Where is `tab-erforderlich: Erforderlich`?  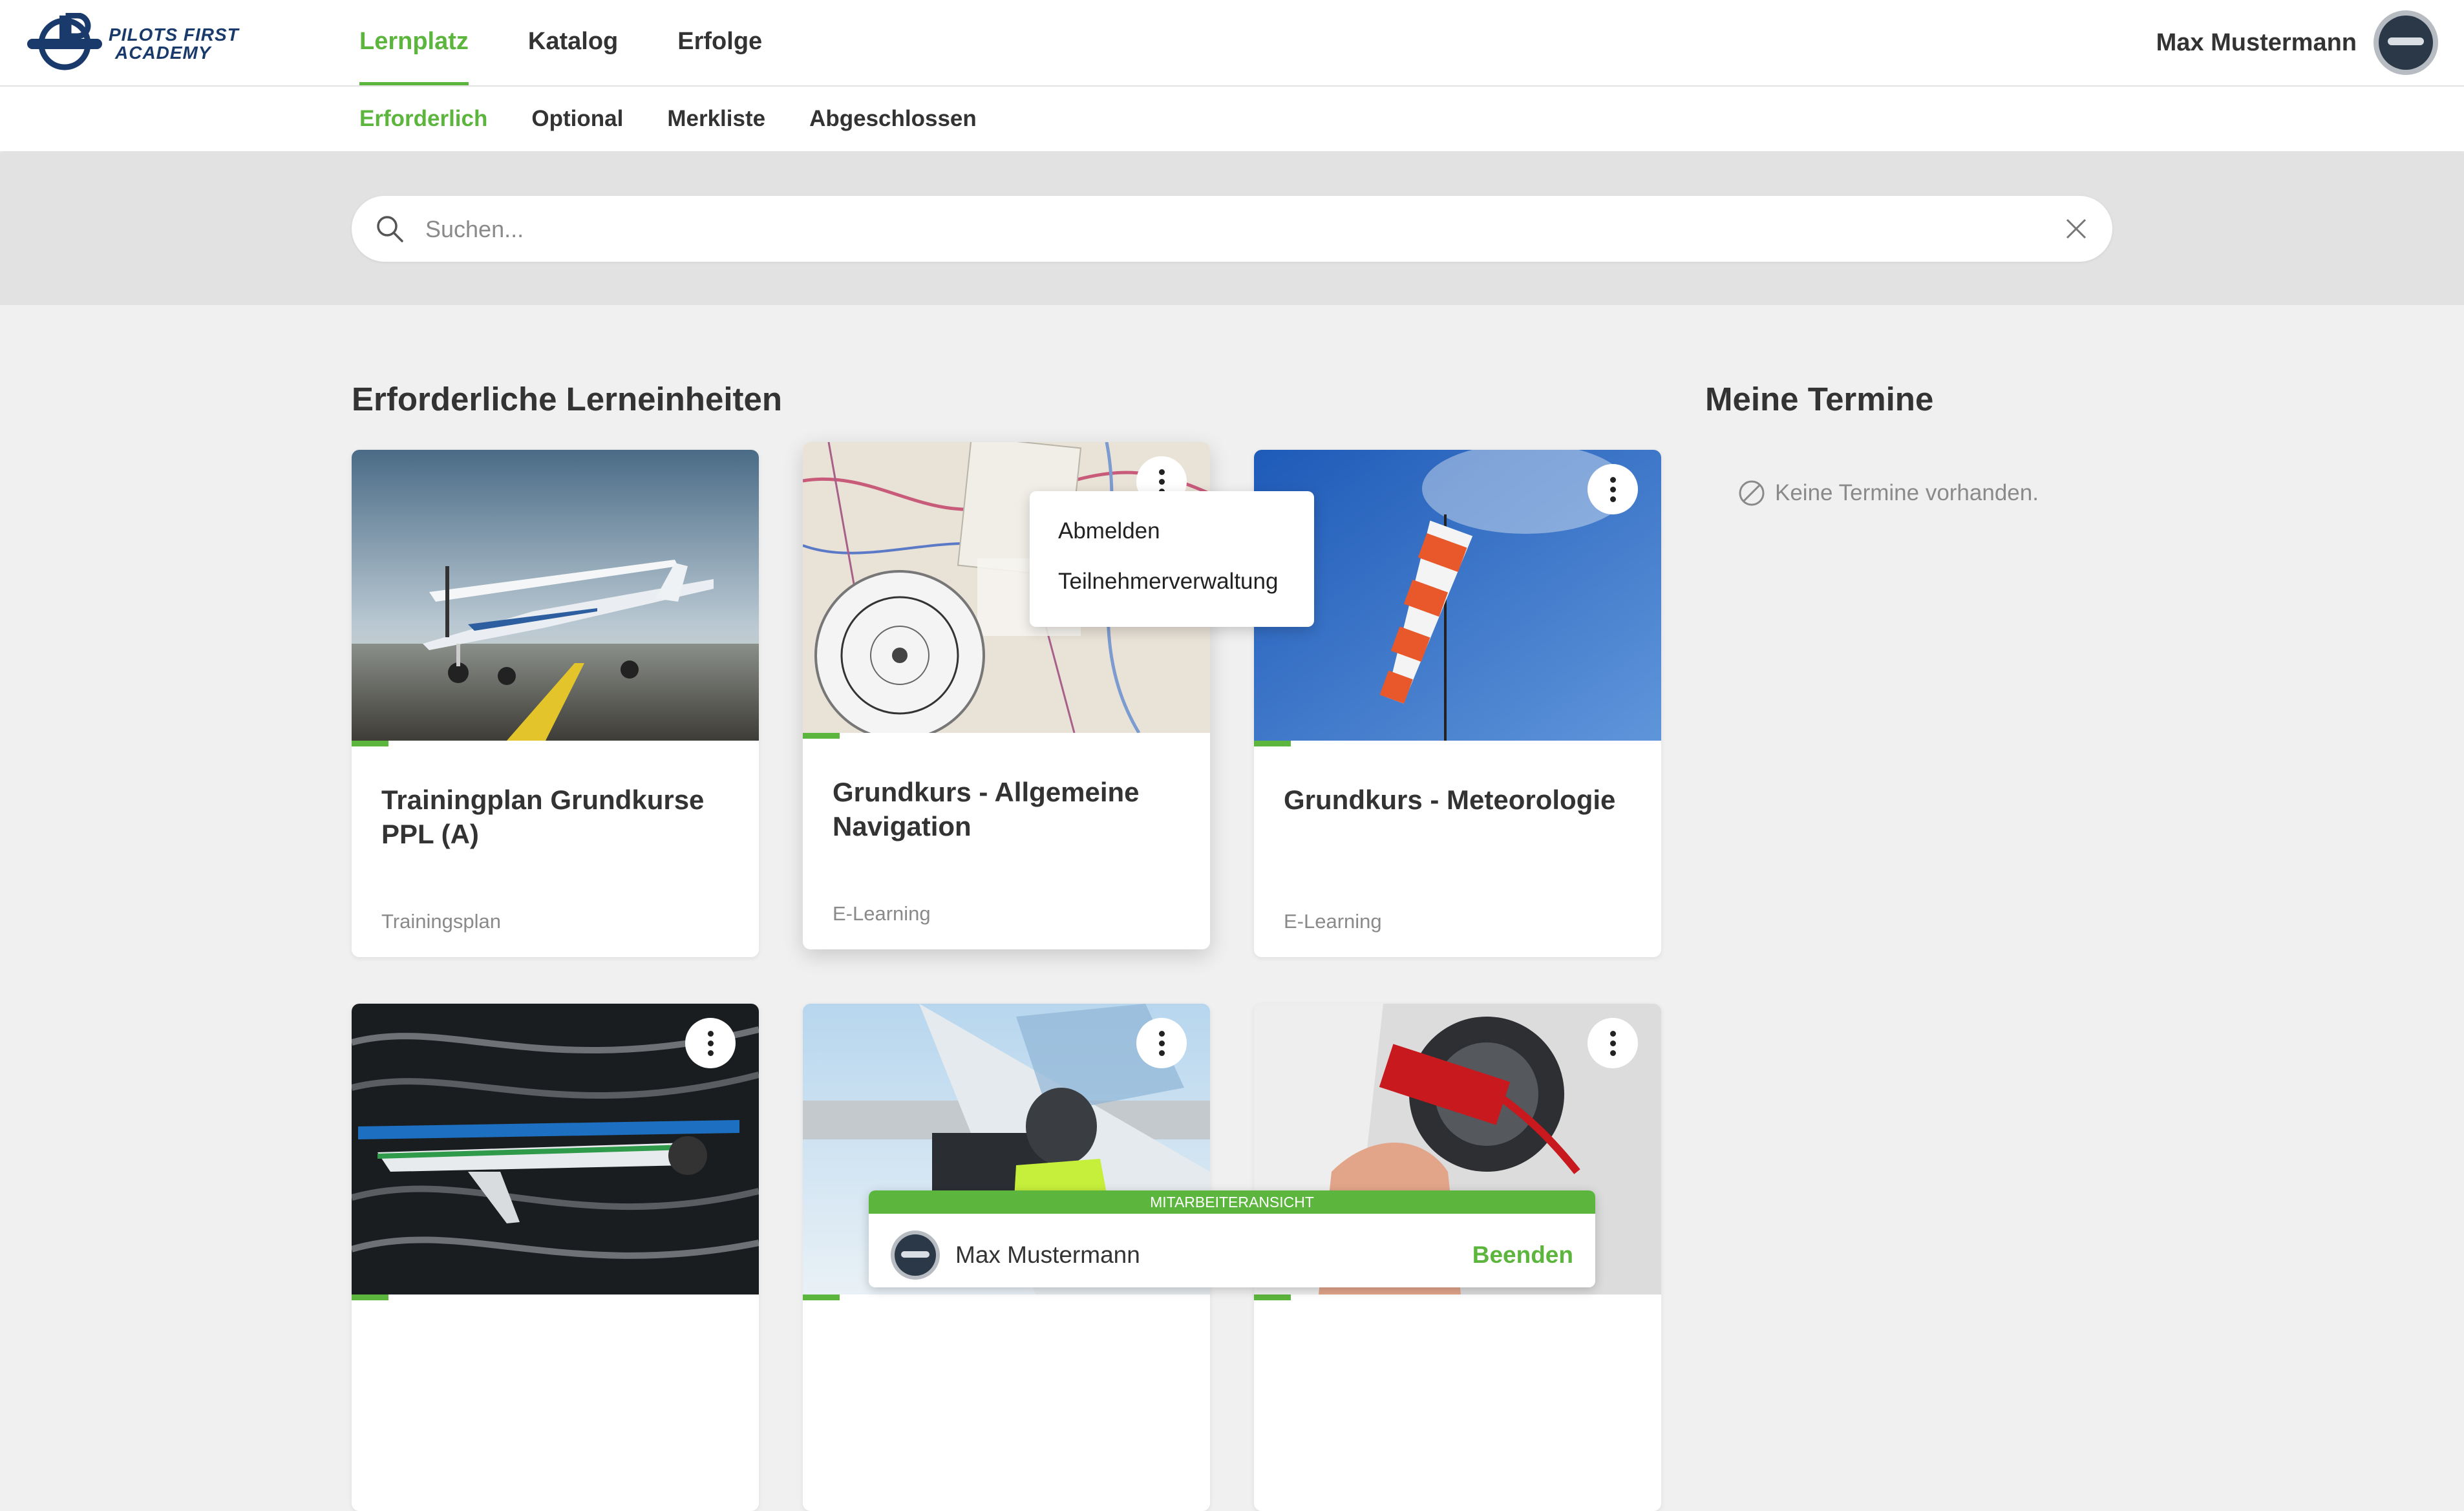
tab-erforderlich: Erforderlich is located at coordinates (423, 119).